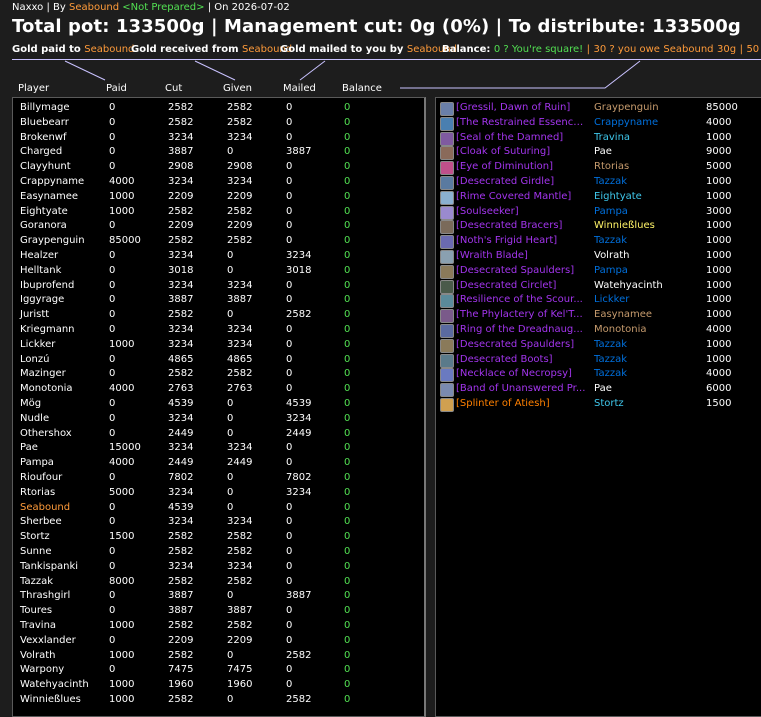 The image size is (761, 717). What do you see at coordinates (218, 670) in the screenshot?
I see `table-row: Warpony 0 7475 7475 0 0` at bounding box center [218, 670].